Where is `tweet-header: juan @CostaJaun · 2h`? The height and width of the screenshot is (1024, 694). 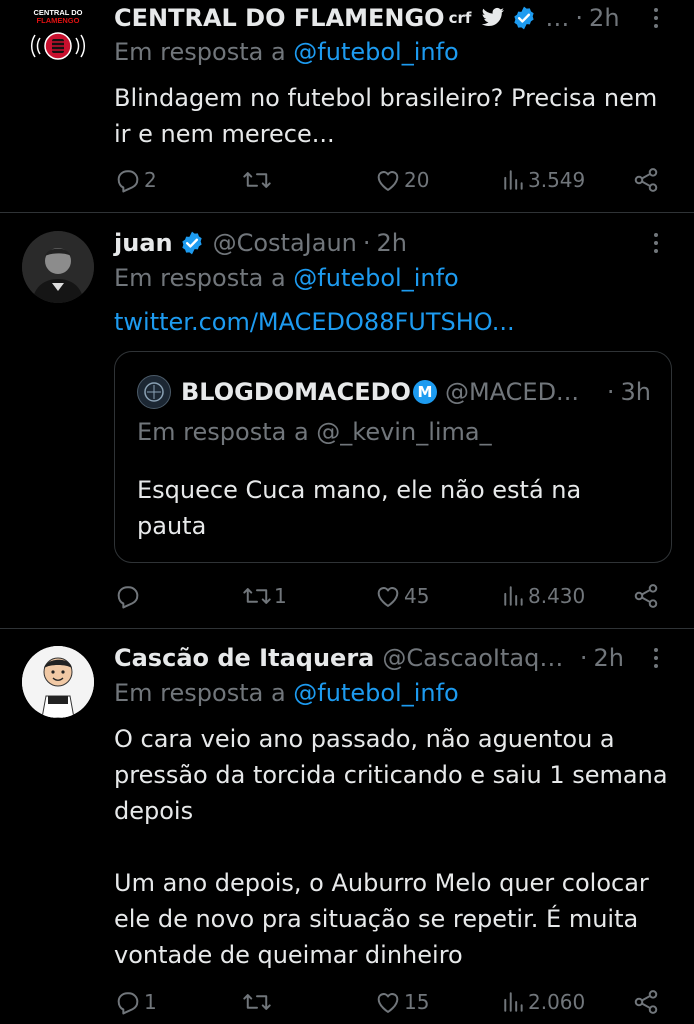 tweet-header: juan @CostaJaun · 2h is located at coordinates (369, 243).